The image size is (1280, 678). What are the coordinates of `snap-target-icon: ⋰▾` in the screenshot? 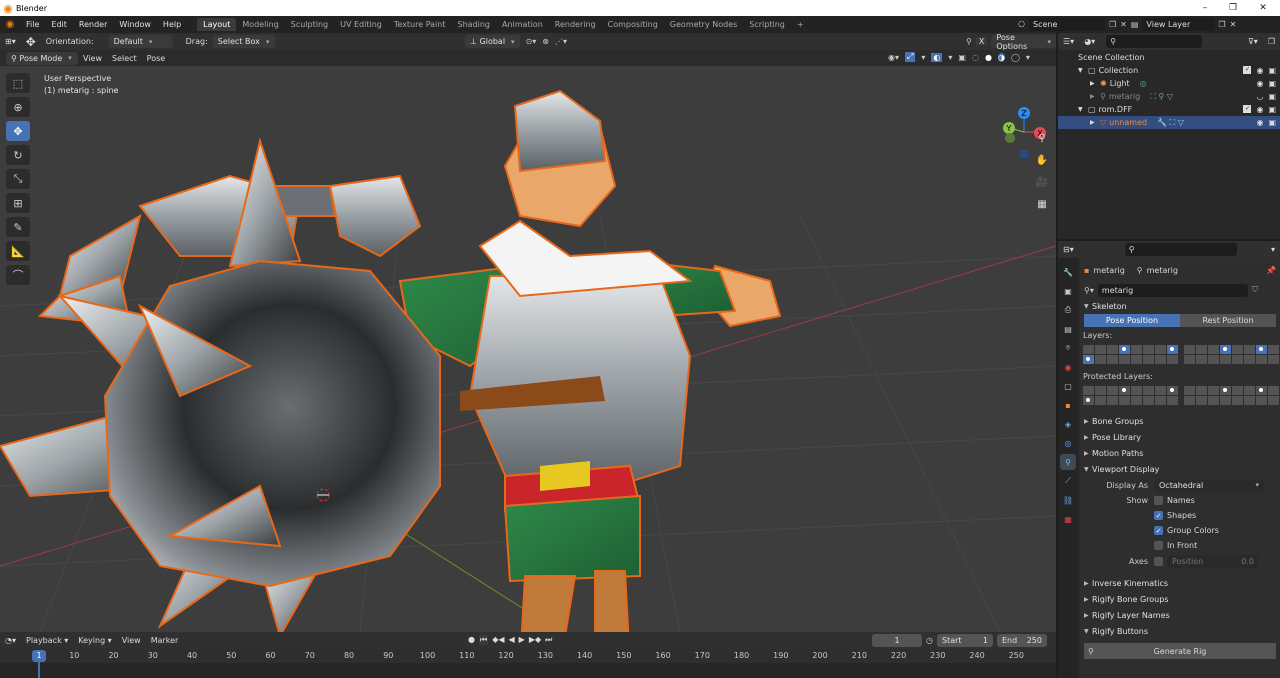 It's located at (561, 41).